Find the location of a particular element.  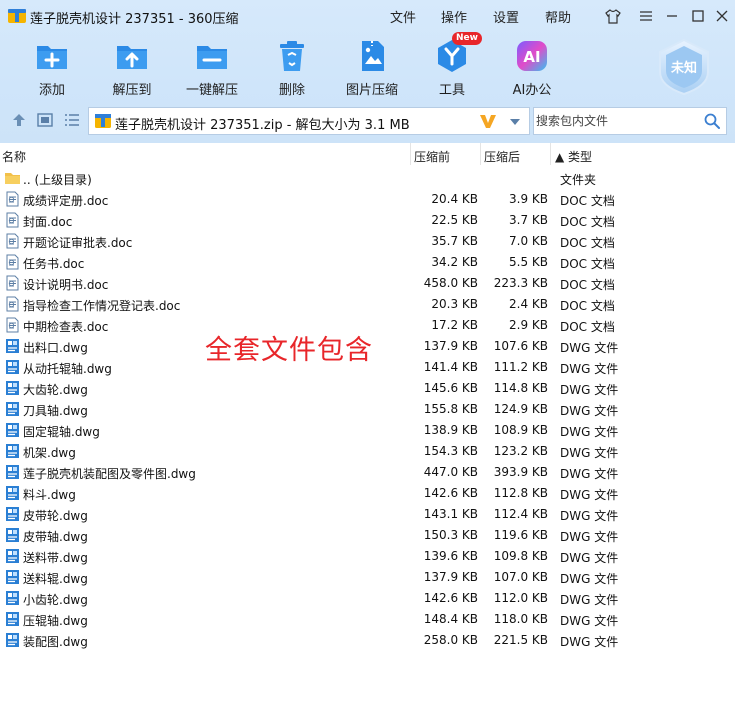

delete-button: 删除 is located at coordinates (292, 69).